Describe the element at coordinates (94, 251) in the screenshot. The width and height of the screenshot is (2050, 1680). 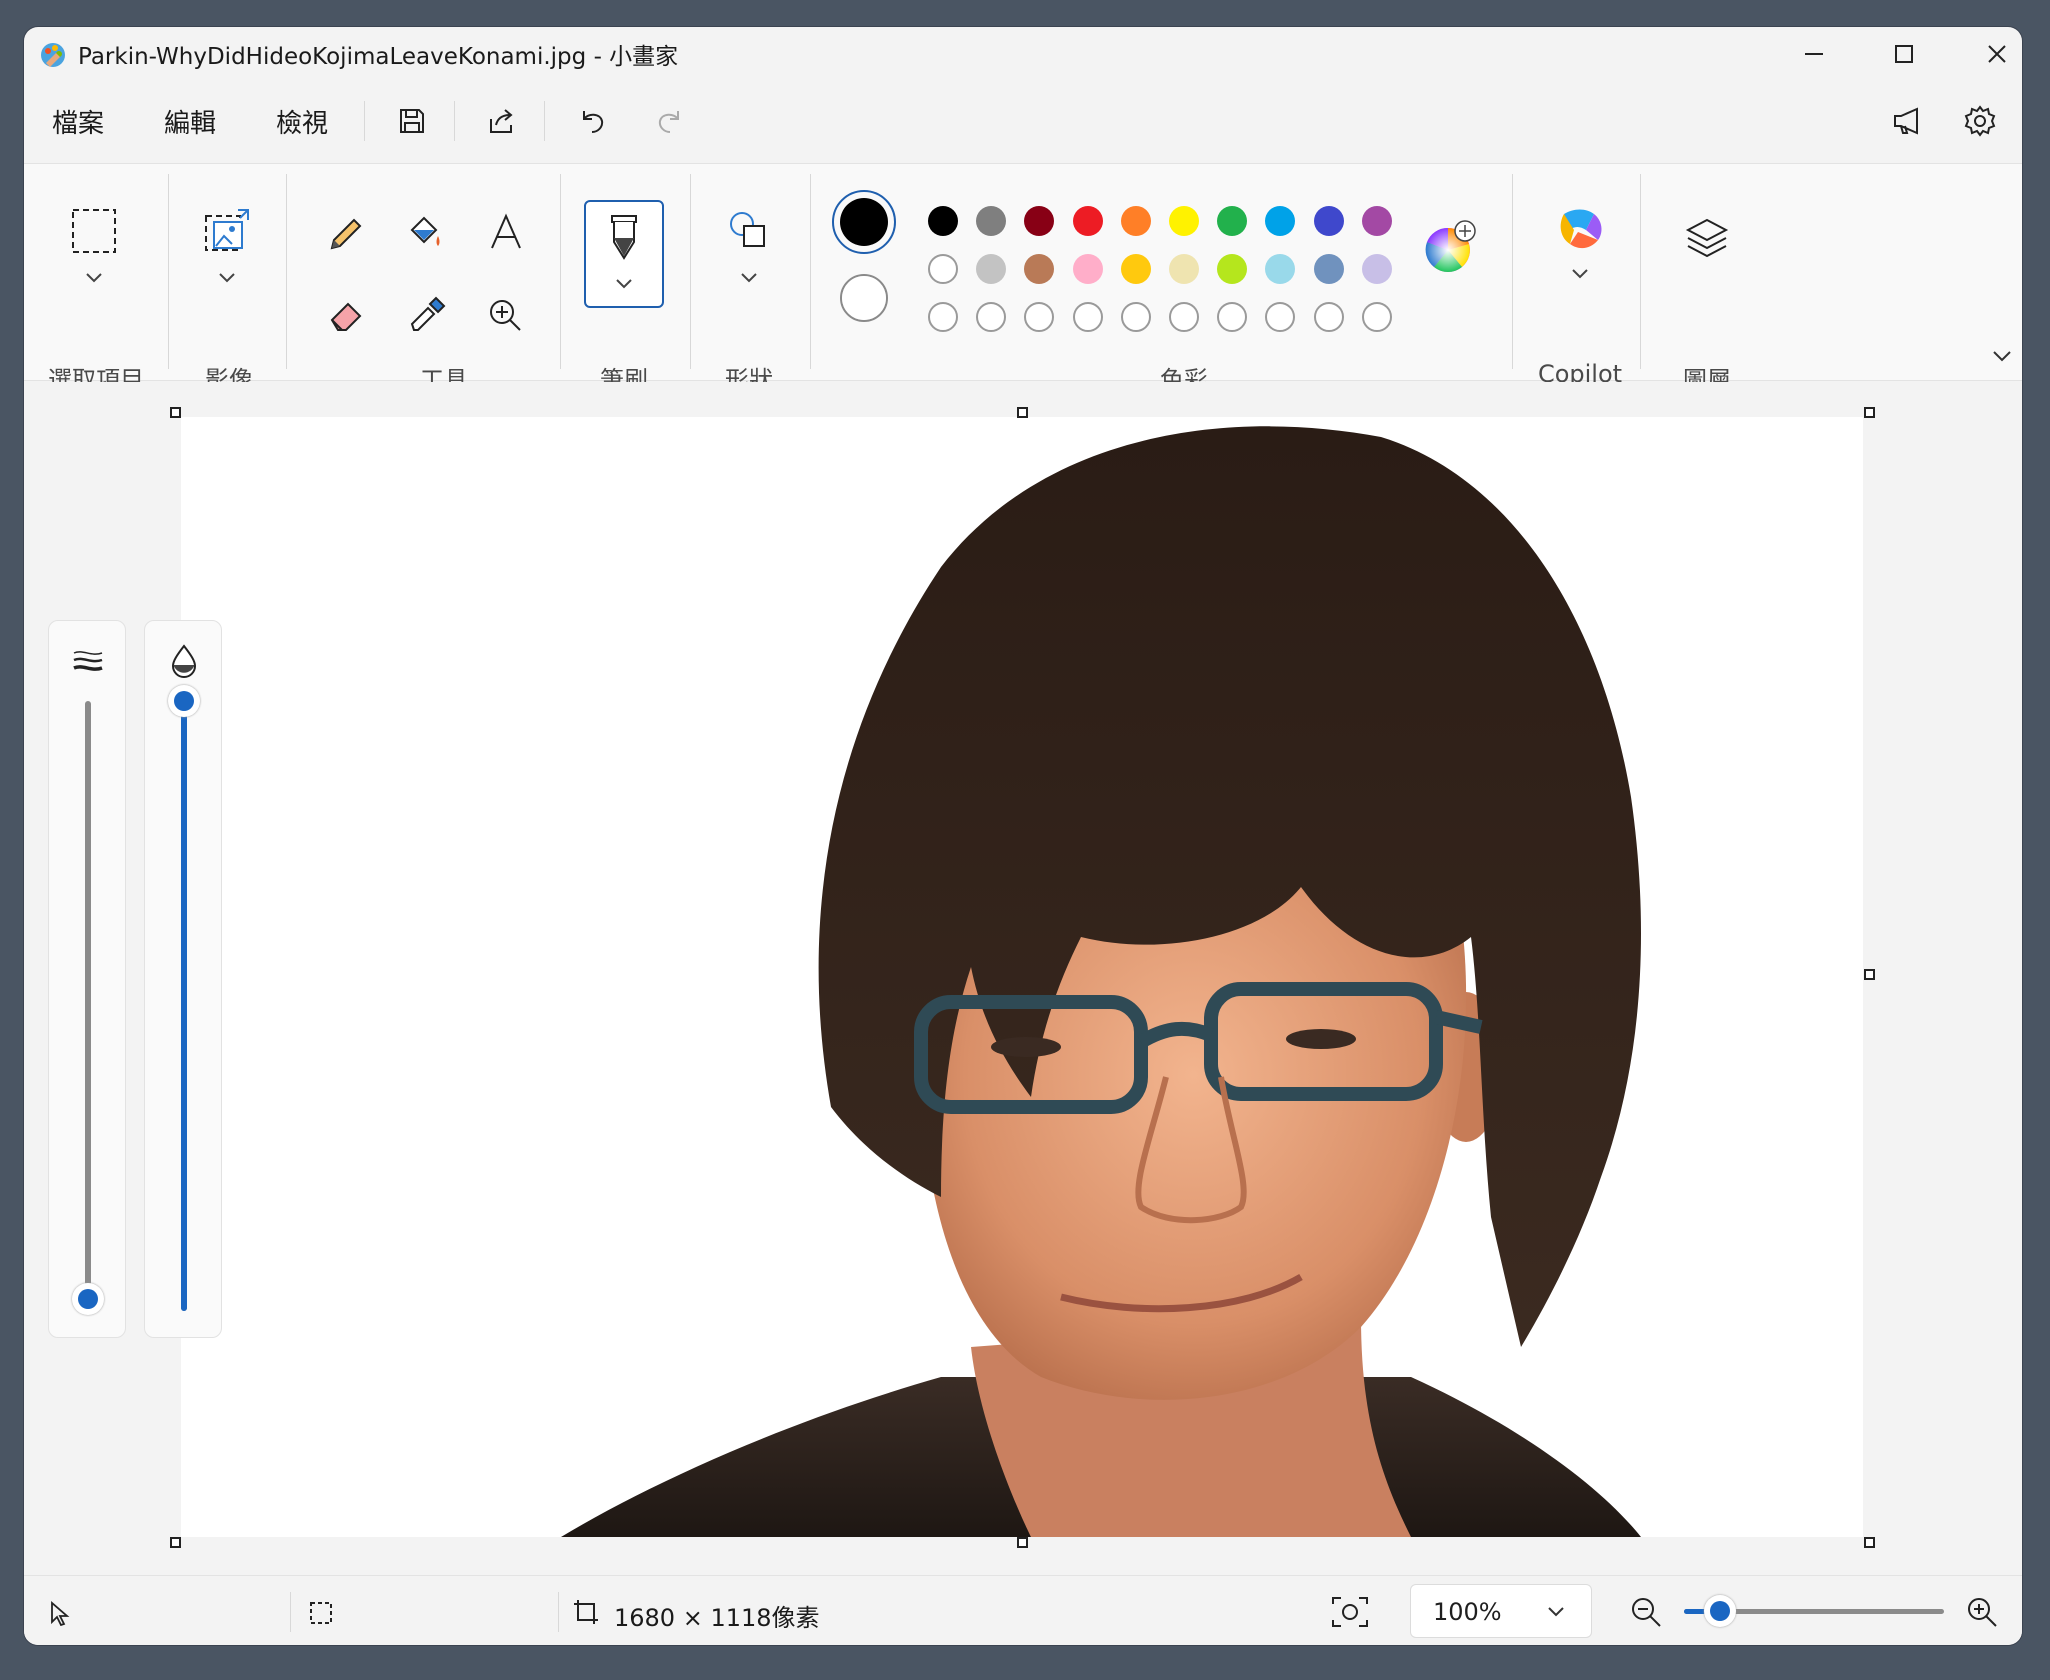
I see `selection-tool-button` at that location.